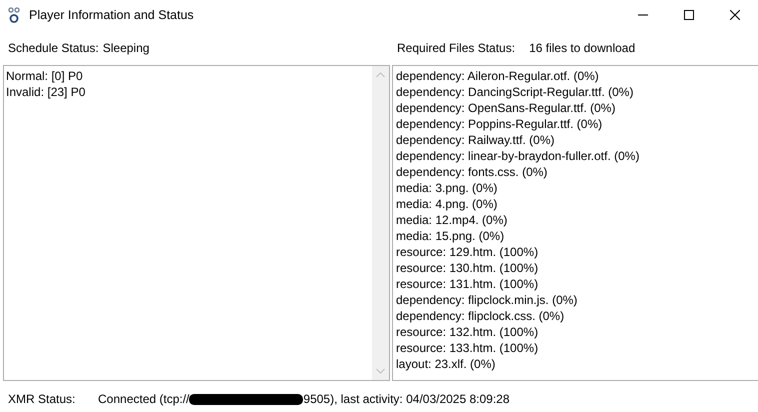 The width and height of the screenshot is (758, 412). What do you see at coordinates (144, 399) in the screenshot?
I see `xmr-status-value: Connected (tcp://` at bounding box center [144, 399].